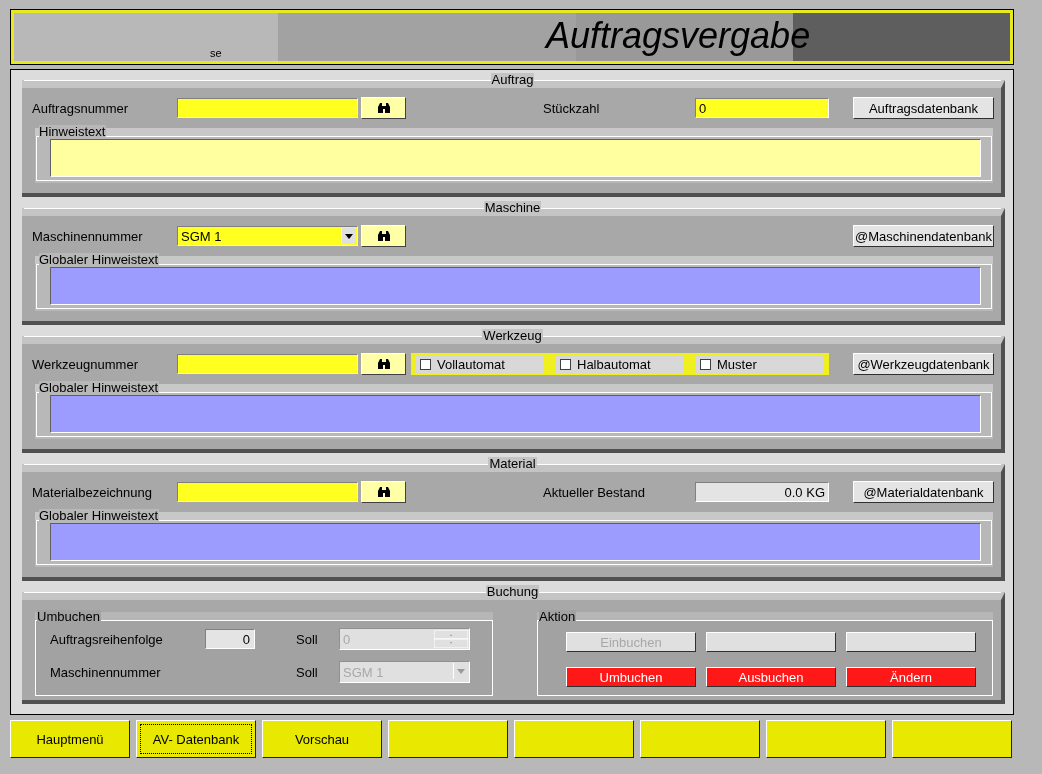  I want to click on section-title: Werkzeug, so click(512, 336).